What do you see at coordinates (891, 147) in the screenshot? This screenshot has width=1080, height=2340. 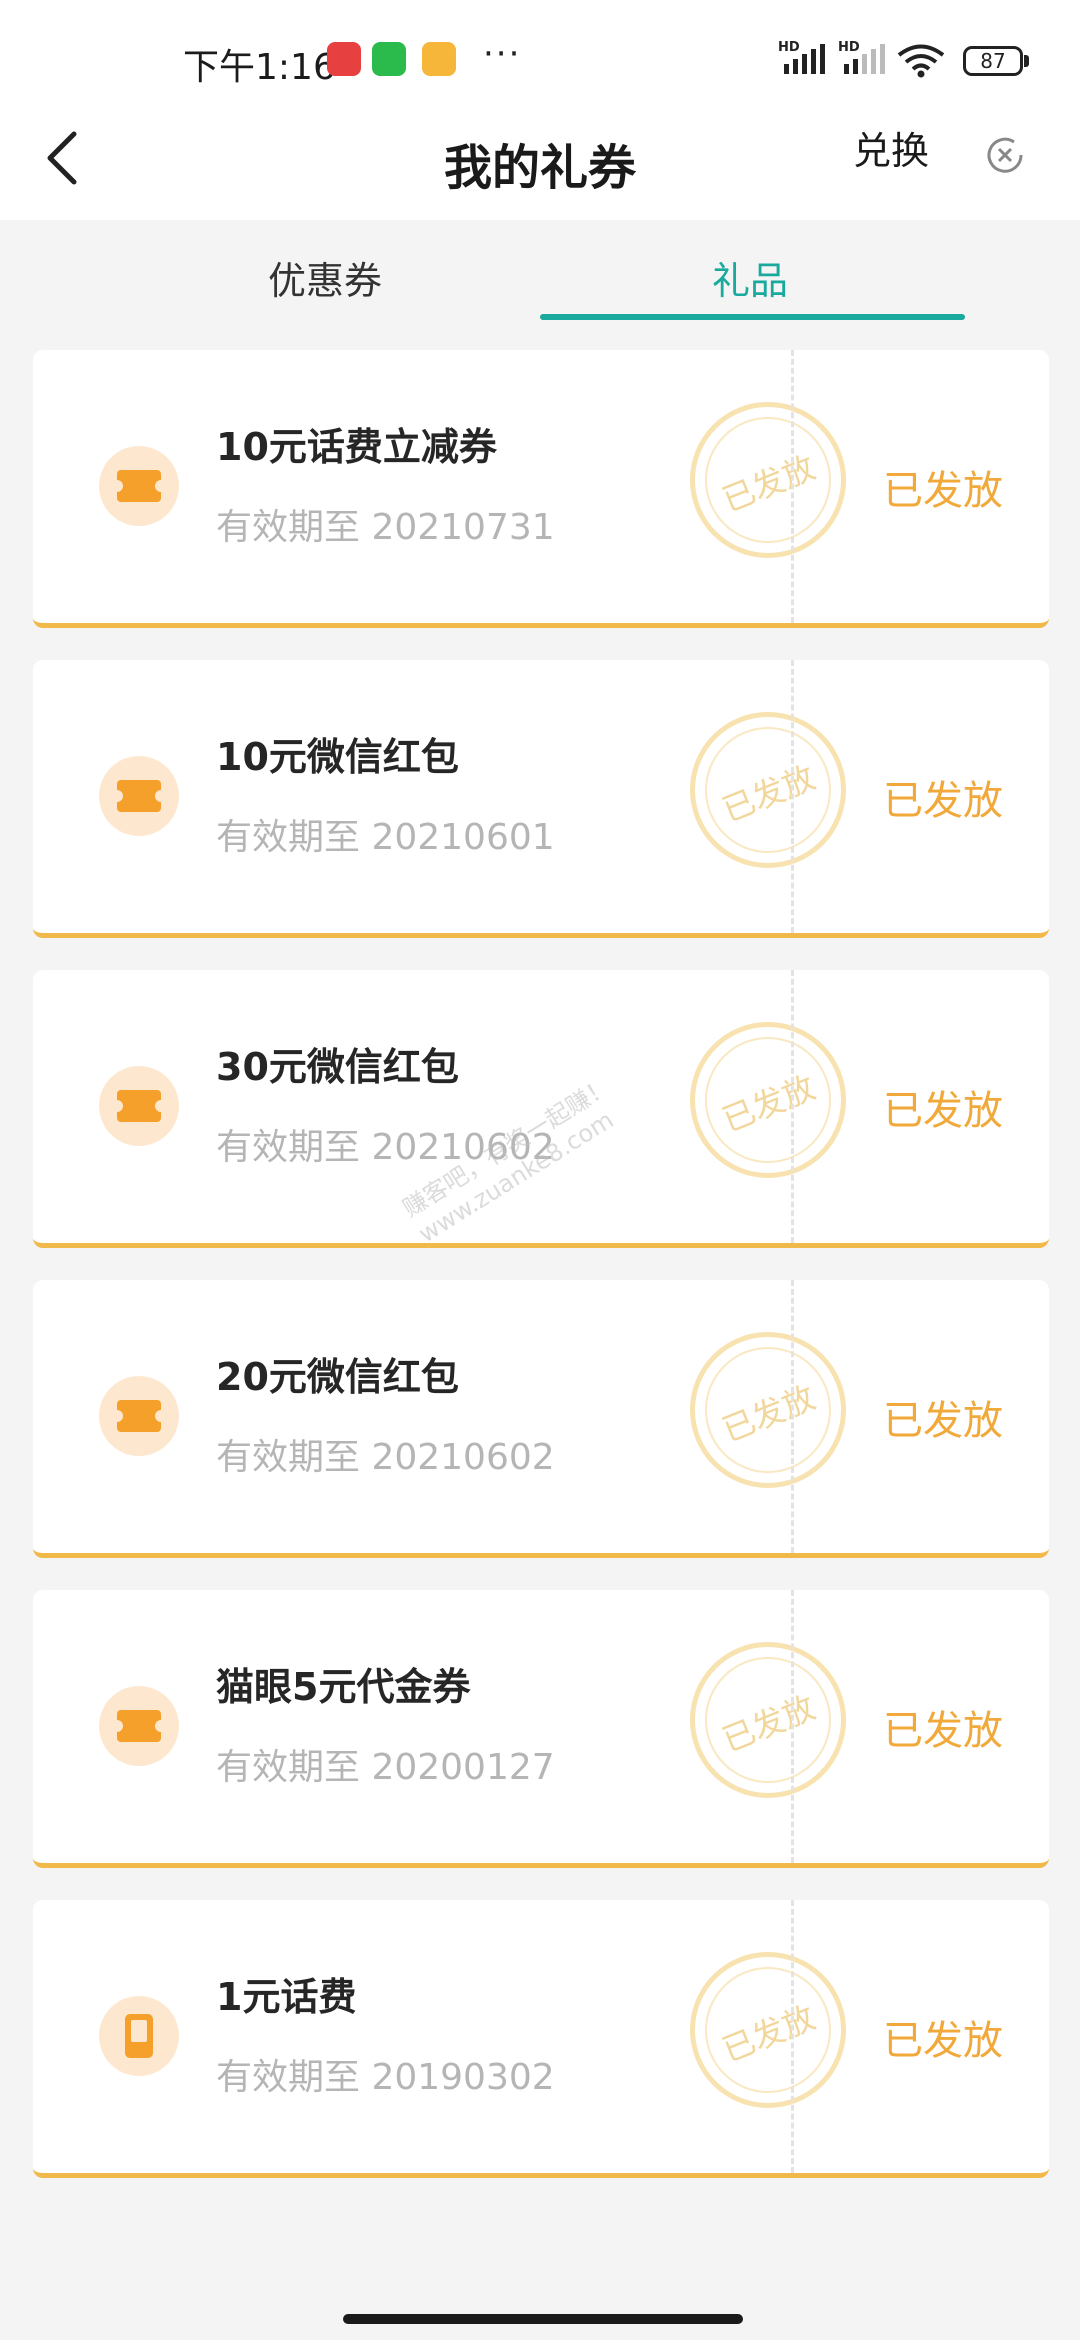 I see `redeem-button: 兑换` at bounding box center [891, 147].